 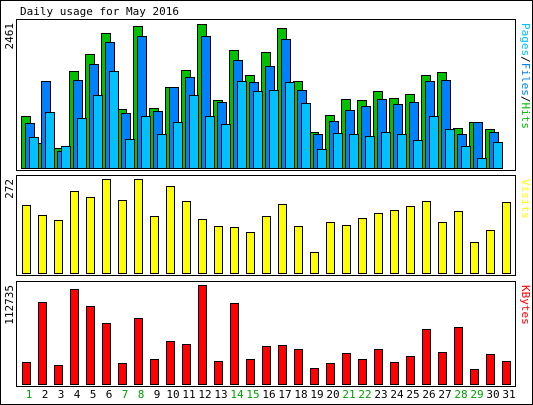 I want to click on day-label: 30, so click(x=492, y=394).